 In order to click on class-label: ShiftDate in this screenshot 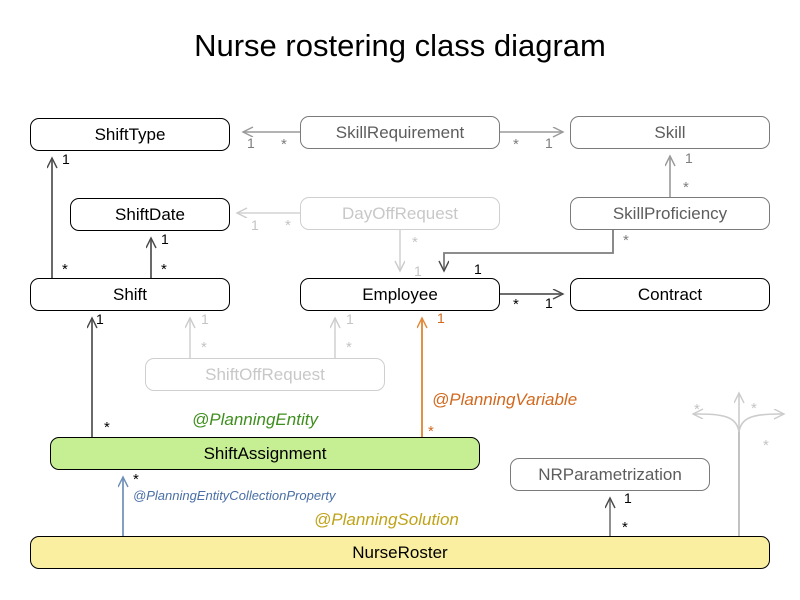, I will do `click(150, 214)`.